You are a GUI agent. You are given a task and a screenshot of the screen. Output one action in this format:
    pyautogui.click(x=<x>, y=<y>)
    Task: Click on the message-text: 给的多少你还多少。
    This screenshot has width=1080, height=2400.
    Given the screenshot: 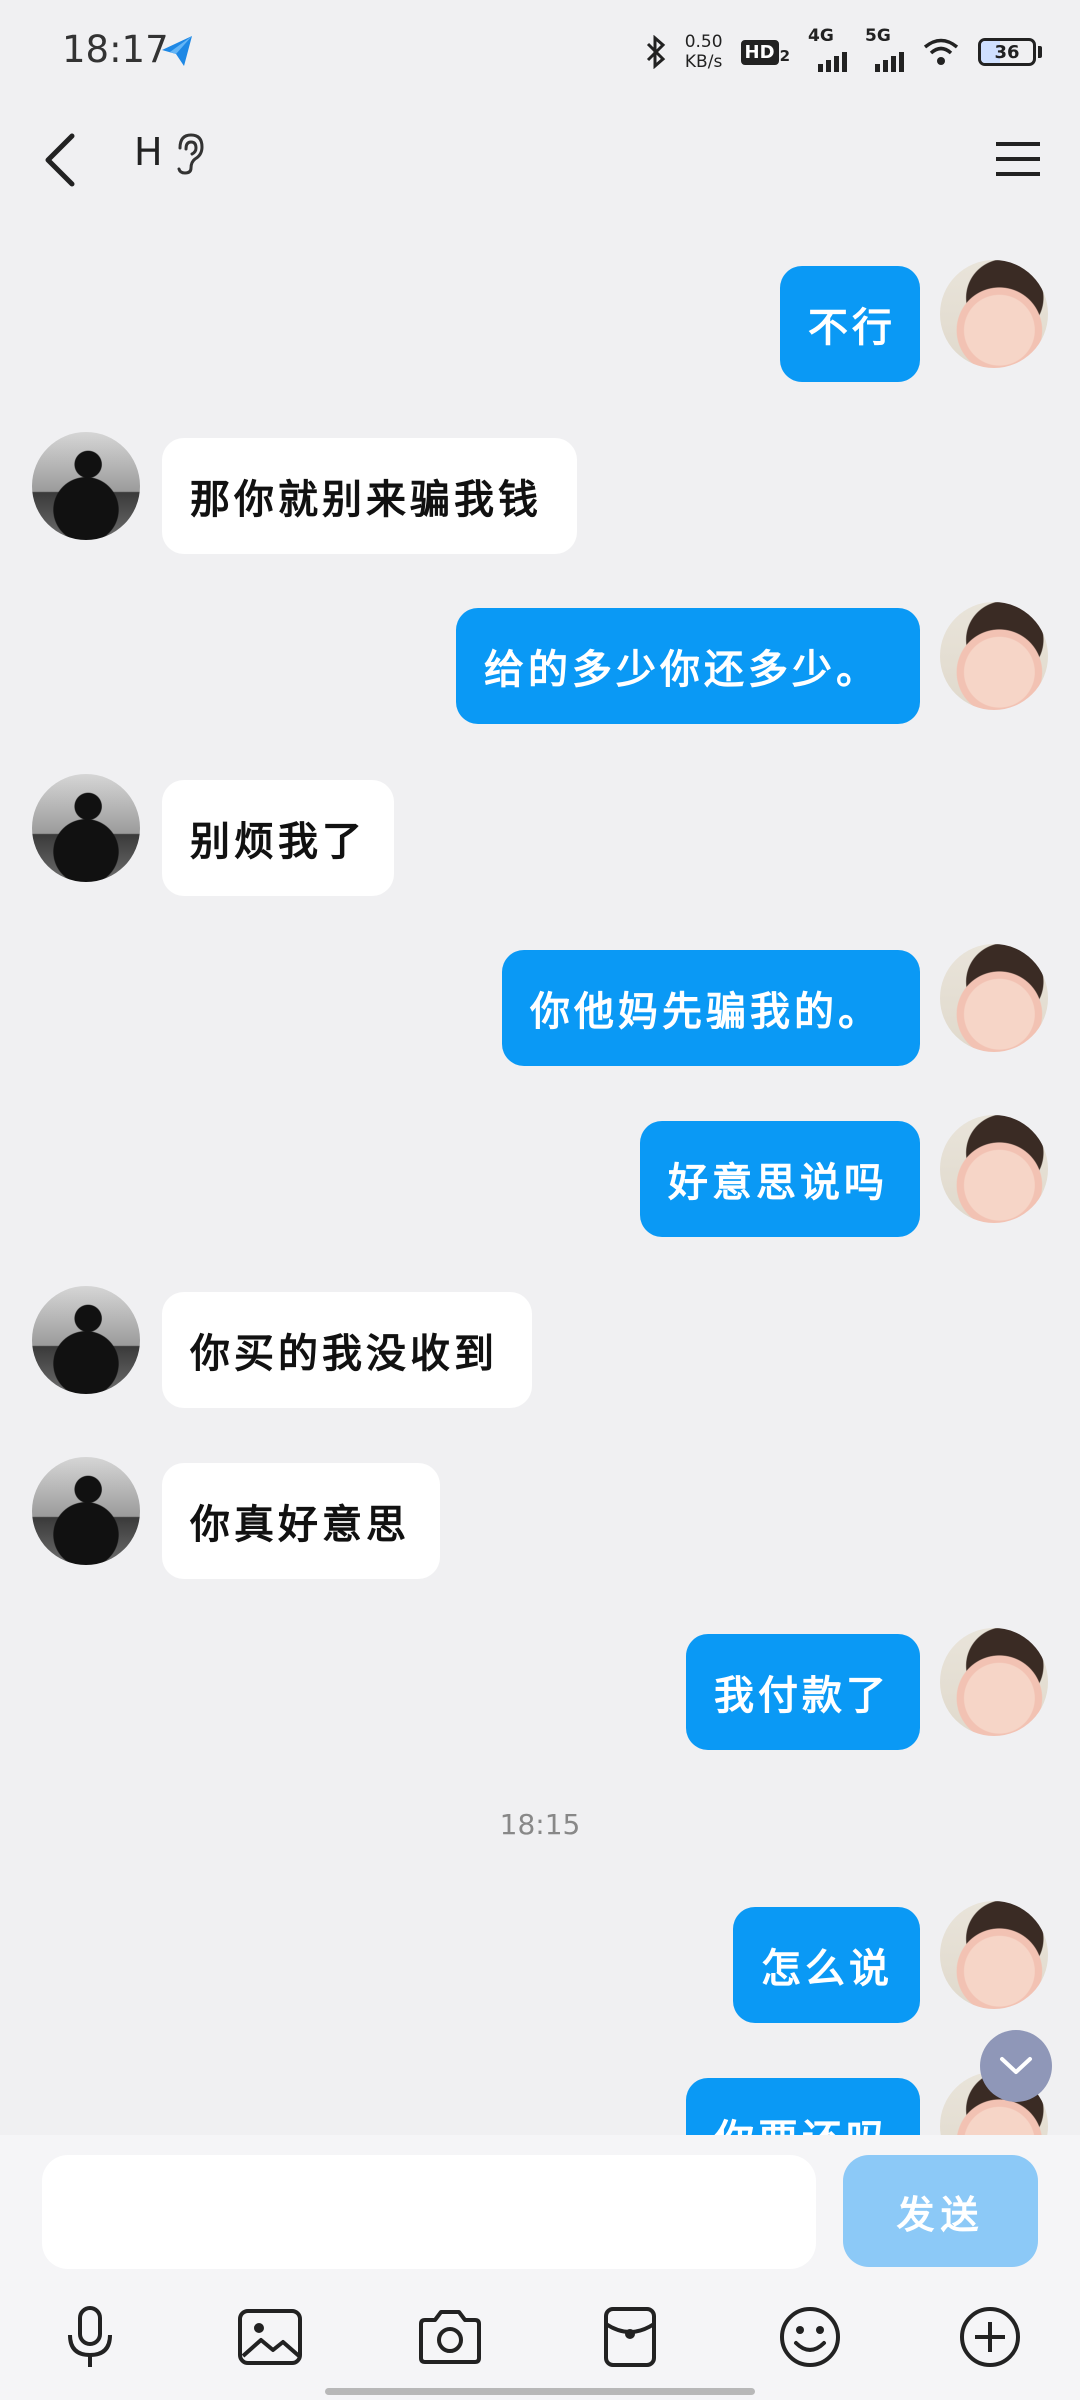 What is the action you would take?
    pyautogui.click(x=682, y=670)
    